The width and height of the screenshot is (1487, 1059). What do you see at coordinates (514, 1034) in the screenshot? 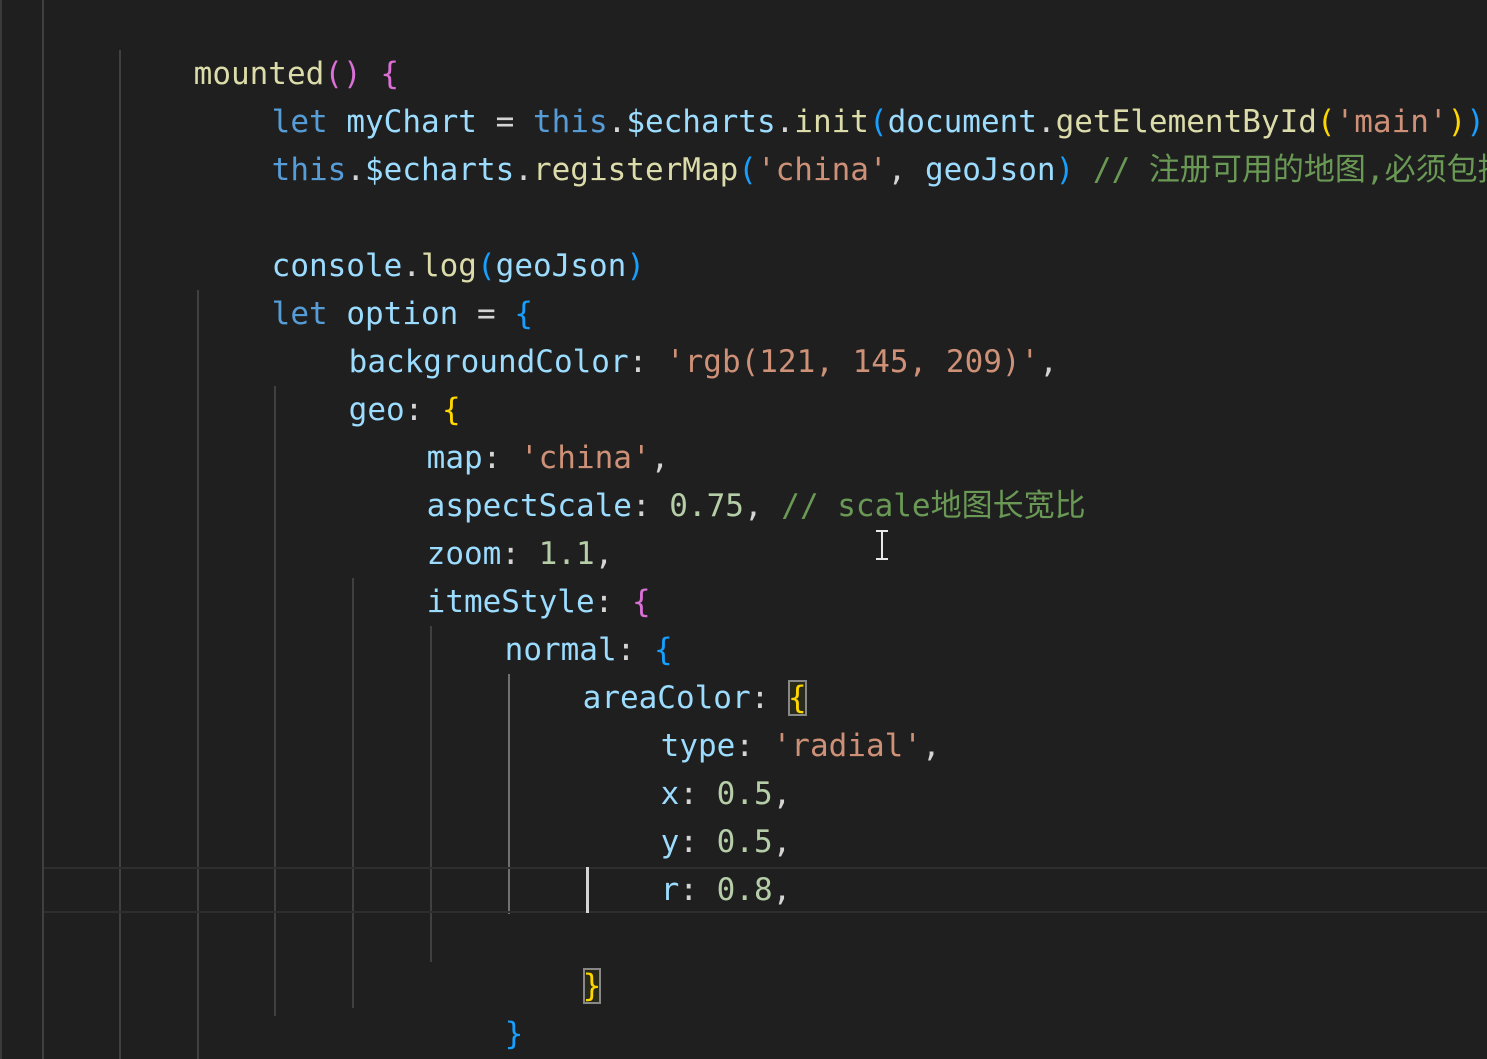
I see `code-token: }` at bounding box center [514, 1034].